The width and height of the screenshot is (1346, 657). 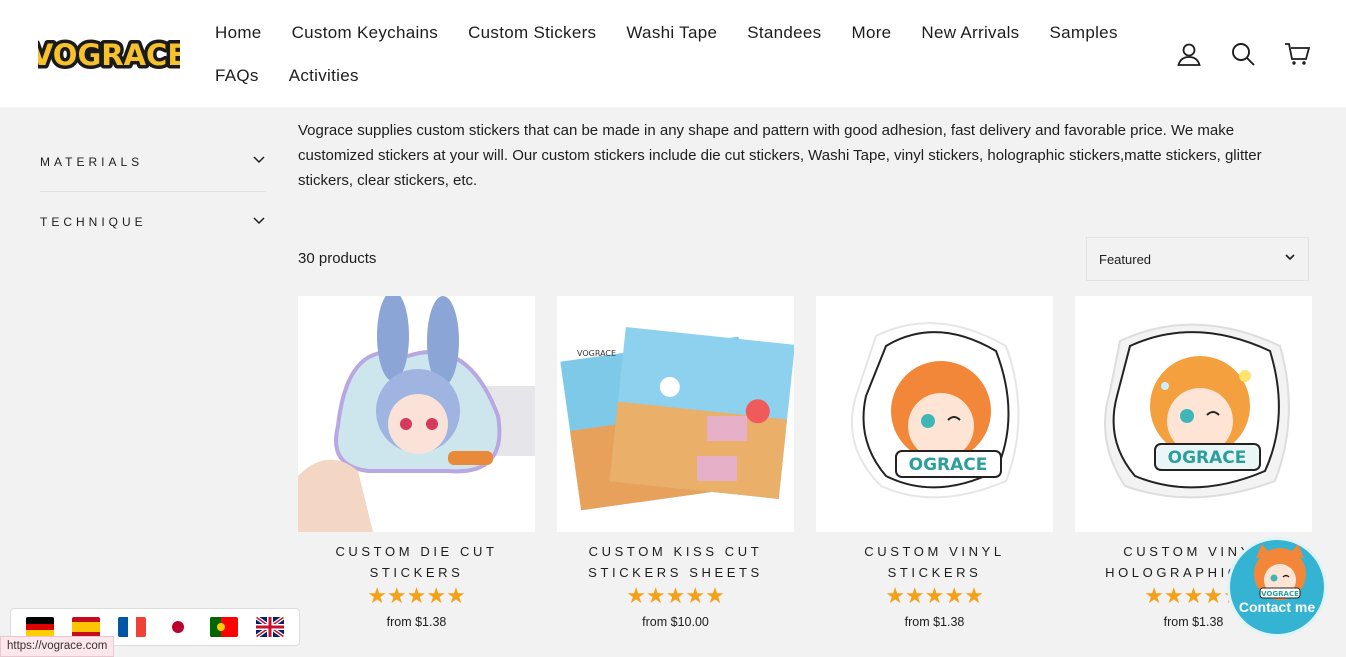 What do you see at coordinates (93, 222) in the screenshot?
I see `filter-label: TECHNIQUE` at bounding box center [93, 222].